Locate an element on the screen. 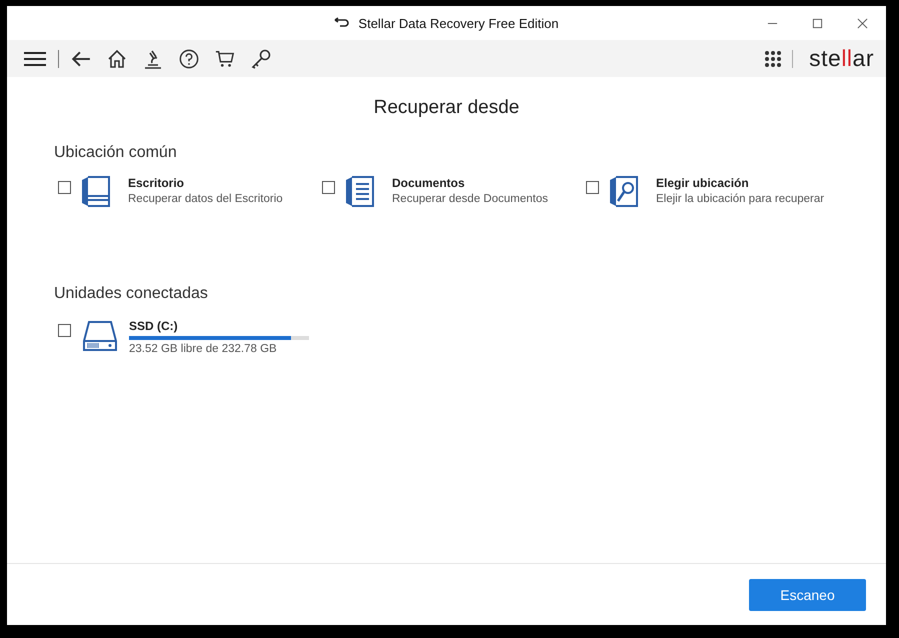 The width and height of the screenshot is (899, 638). home-icon is located at coordinates (117, 58).